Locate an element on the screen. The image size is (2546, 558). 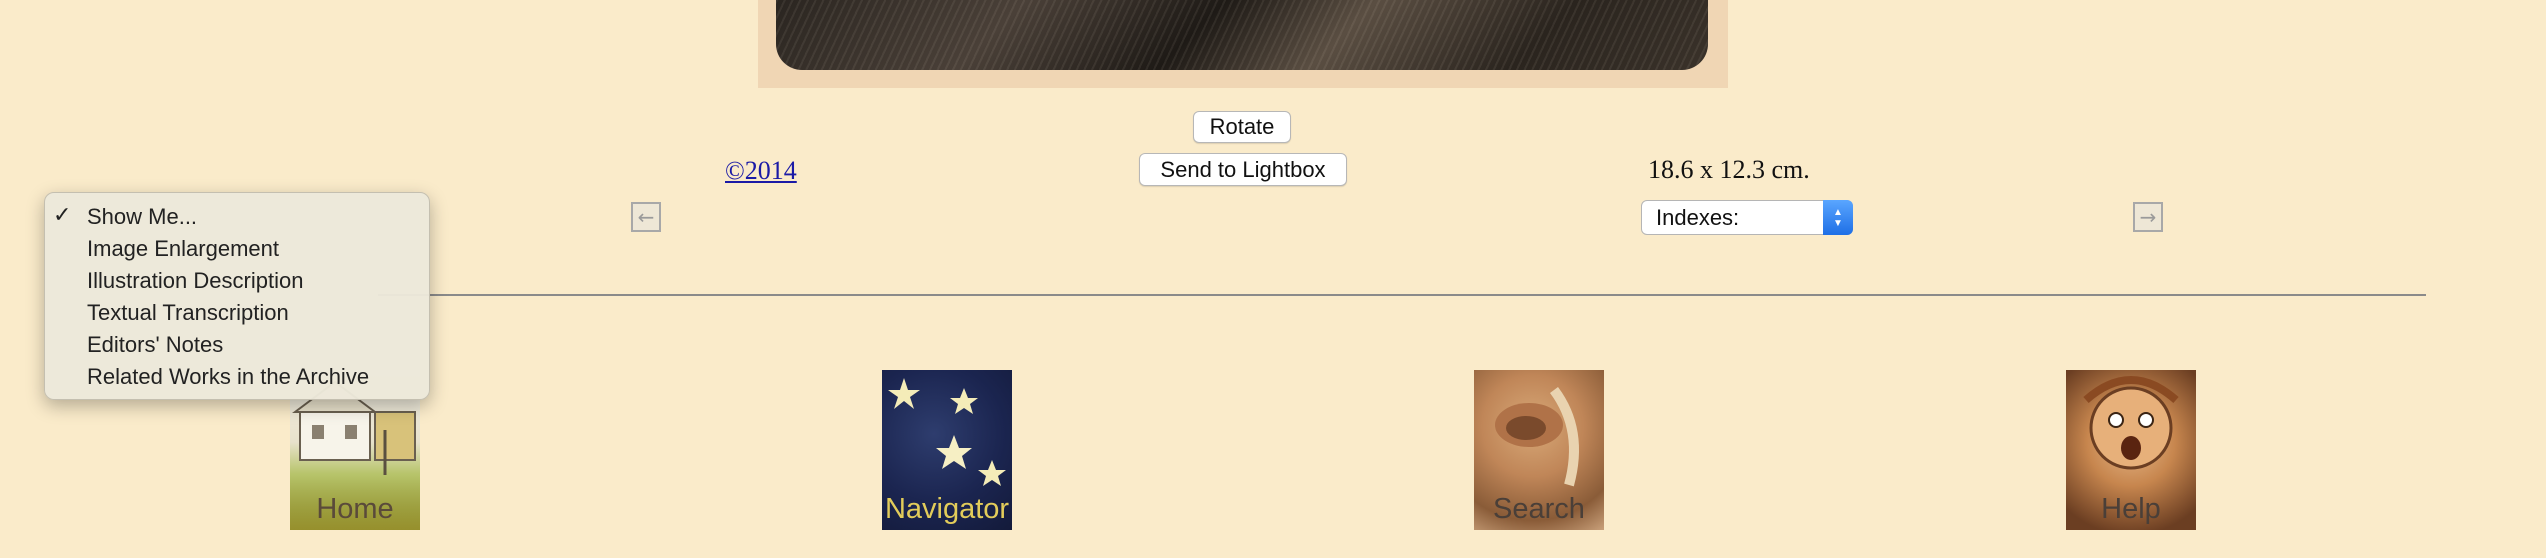
help-button: Help is located at coordinates (2131, 450).